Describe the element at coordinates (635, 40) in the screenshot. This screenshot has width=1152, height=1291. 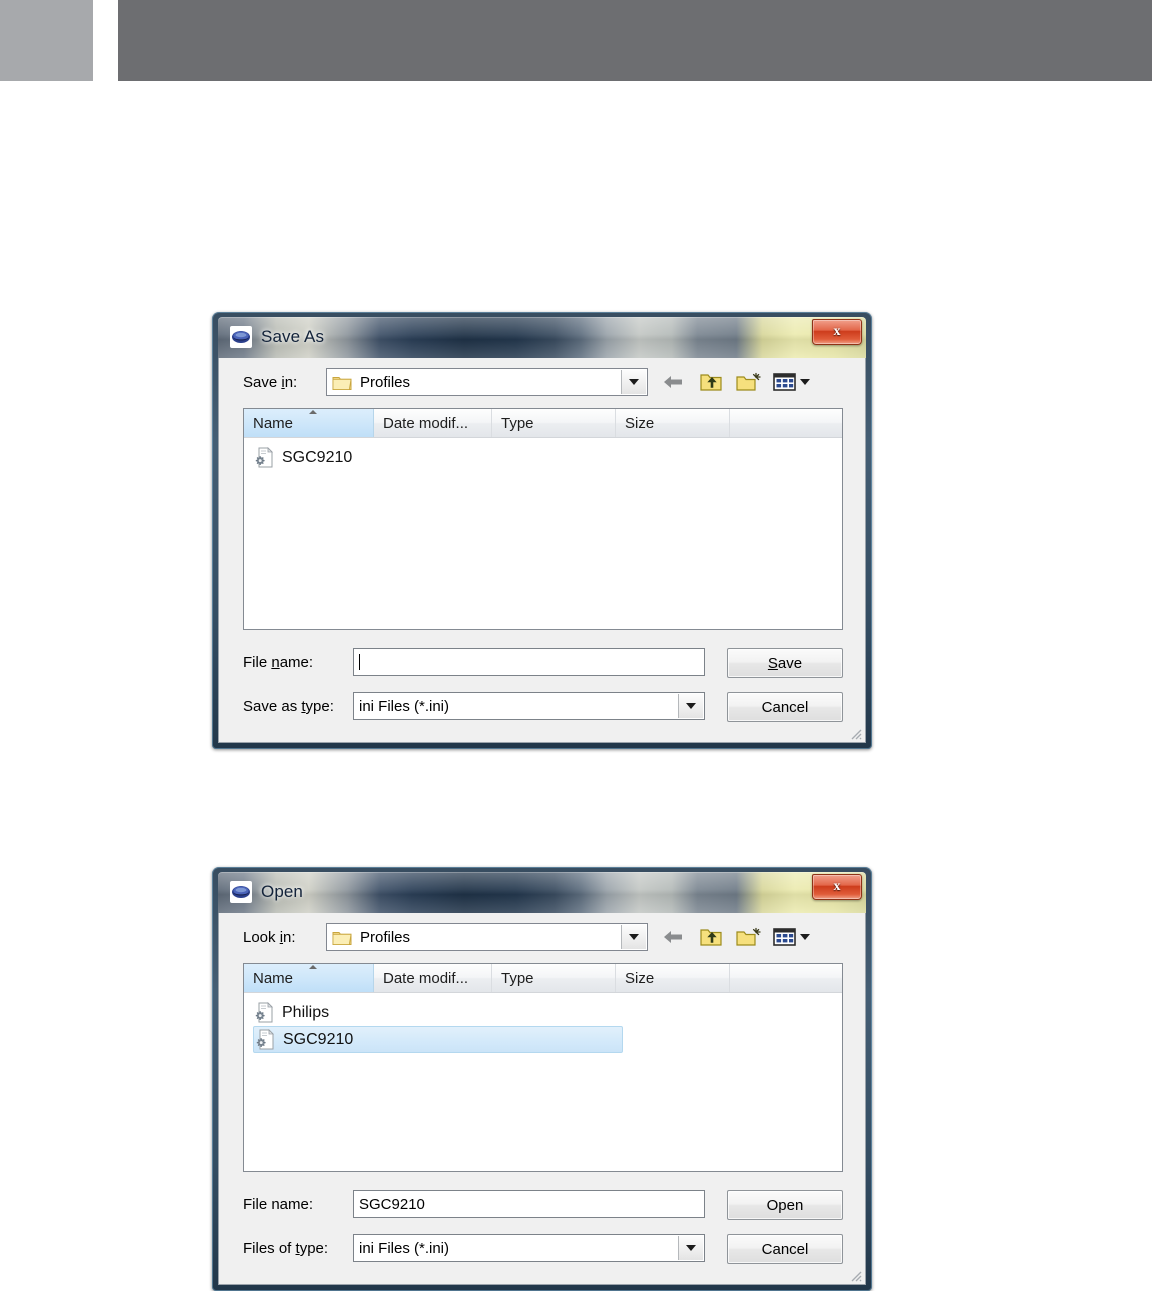
I see `header-band` at that location.